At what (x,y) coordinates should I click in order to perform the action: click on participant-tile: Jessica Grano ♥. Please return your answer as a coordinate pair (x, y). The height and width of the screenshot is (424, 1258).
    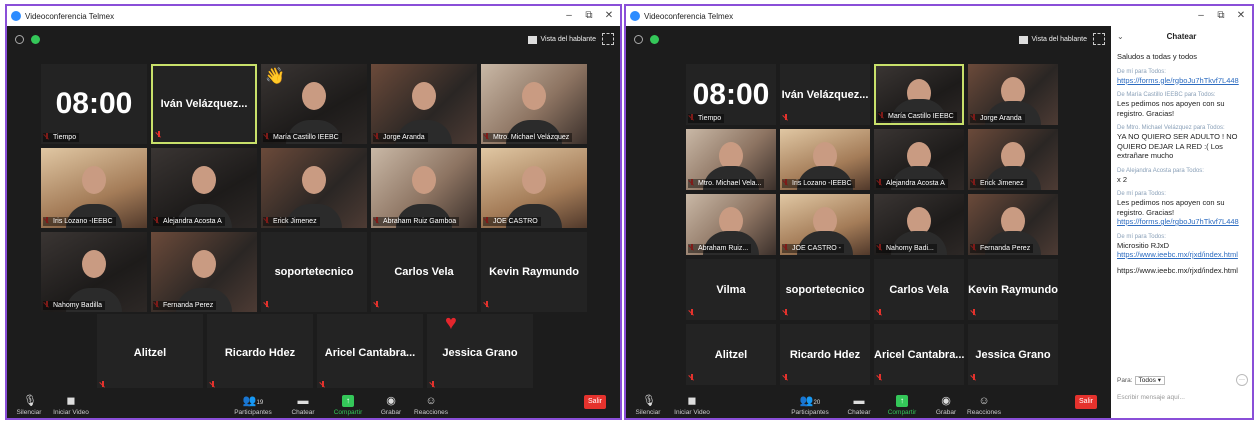
    Looking at the image, I should click on (480, 353).